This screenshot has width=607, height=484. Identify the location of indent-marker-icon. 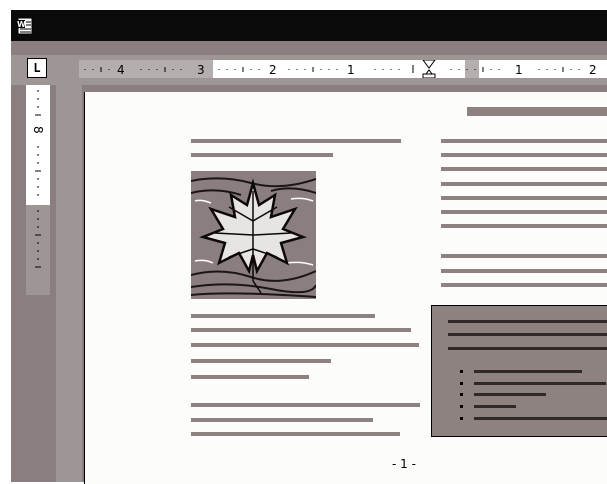
(429, 69).